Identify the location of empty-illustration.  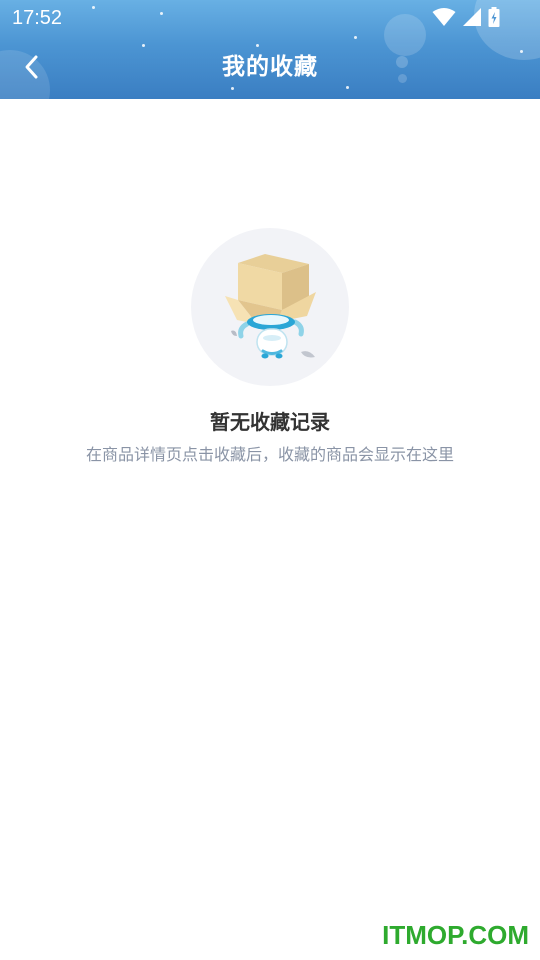
(270, 307).